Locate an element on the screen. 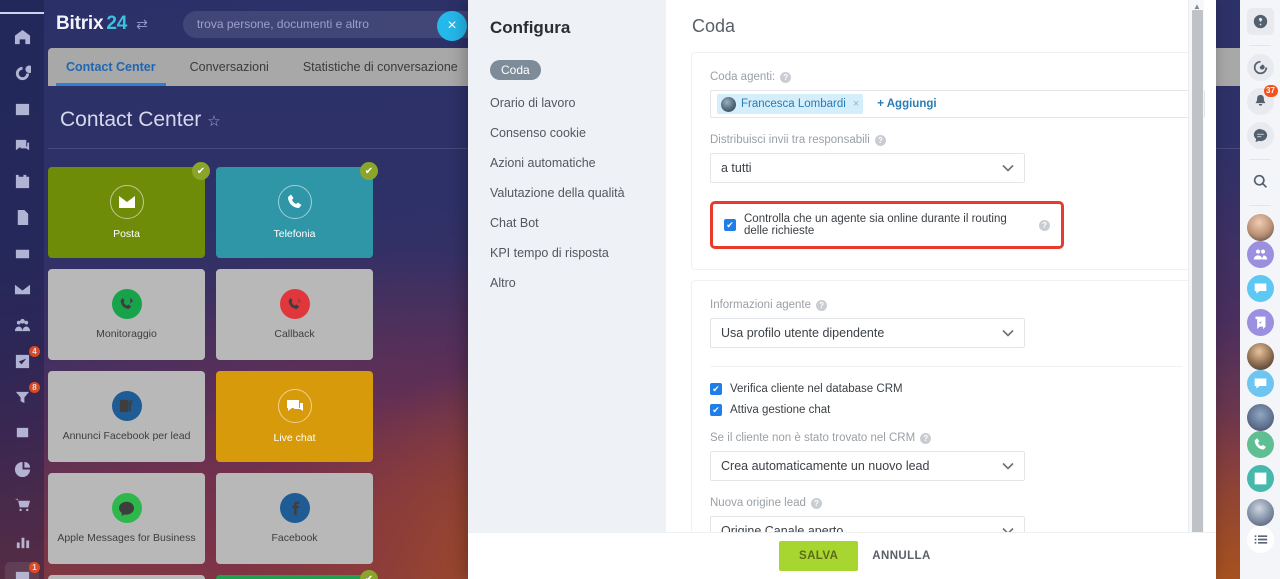 This screenshot has height=579, width=1280. modal-nav-item-consenso-cookie: Consenso cookie is located at coordinates (578, 133).